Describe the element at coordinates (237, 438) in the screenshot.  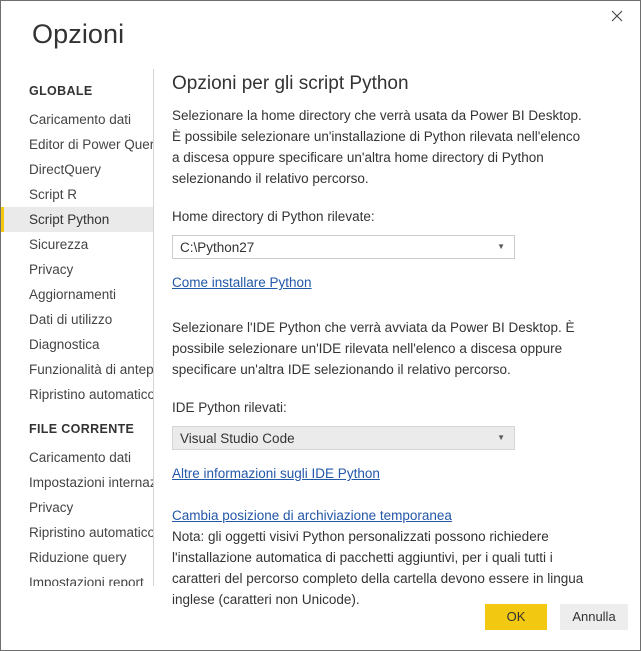
I see `ide-value: Visual Studio Code` at that location.